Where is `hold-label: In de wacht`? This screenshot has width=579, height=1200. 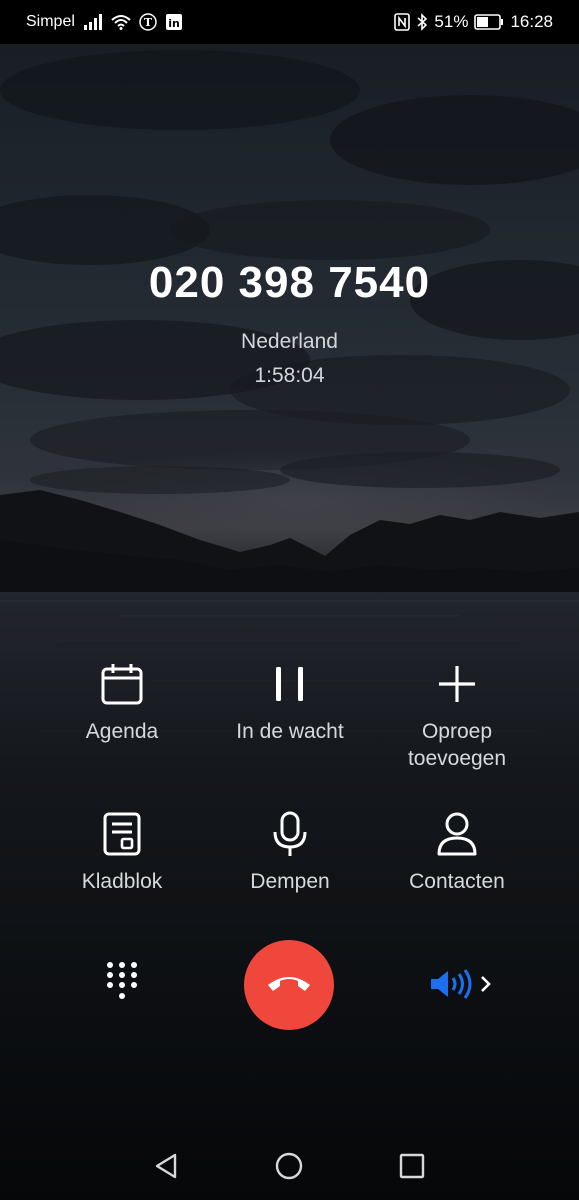
hold-label: In de wacht is located at coordinates (290, 731).